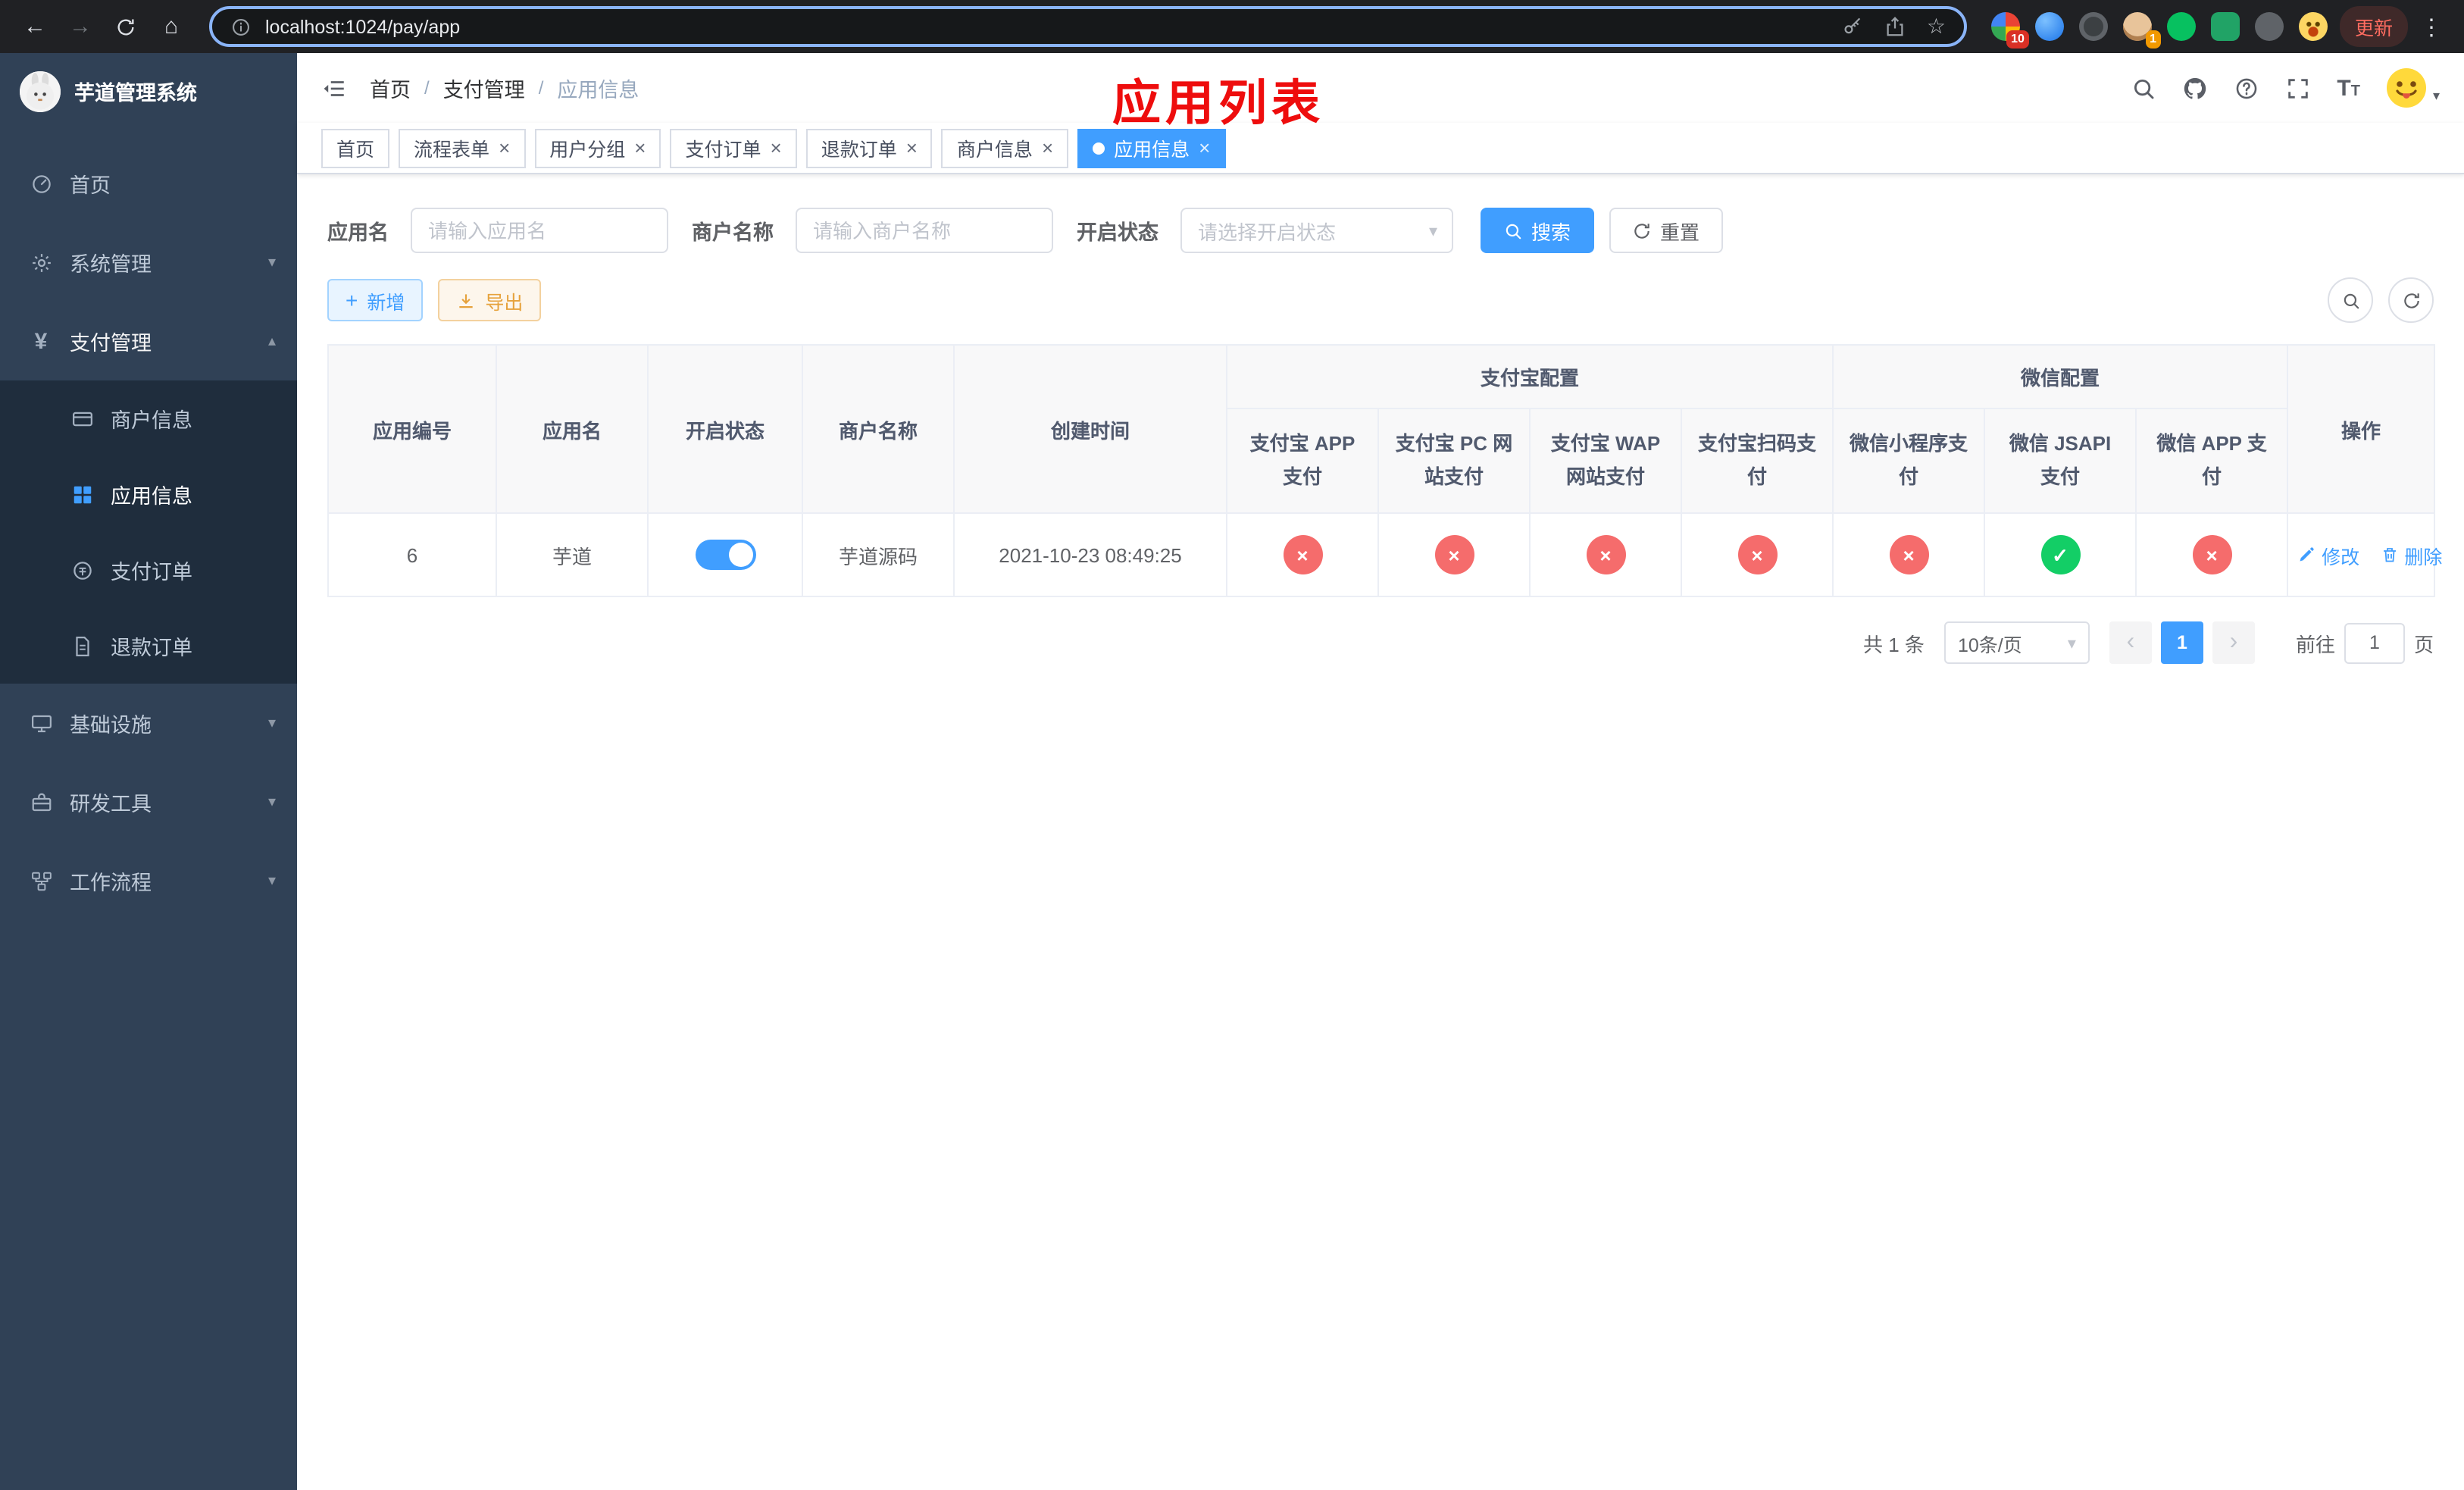  Describe the element at coordinates (597, 147) in the screenshot. I see `tab-user-group: 用户分组 ×` at that location.